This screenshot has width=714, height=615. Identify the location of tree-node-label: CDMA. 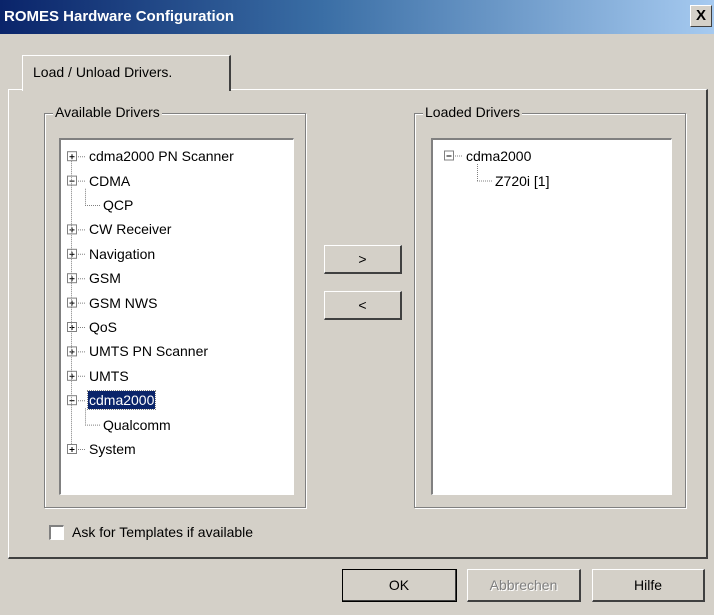
(109, 181).